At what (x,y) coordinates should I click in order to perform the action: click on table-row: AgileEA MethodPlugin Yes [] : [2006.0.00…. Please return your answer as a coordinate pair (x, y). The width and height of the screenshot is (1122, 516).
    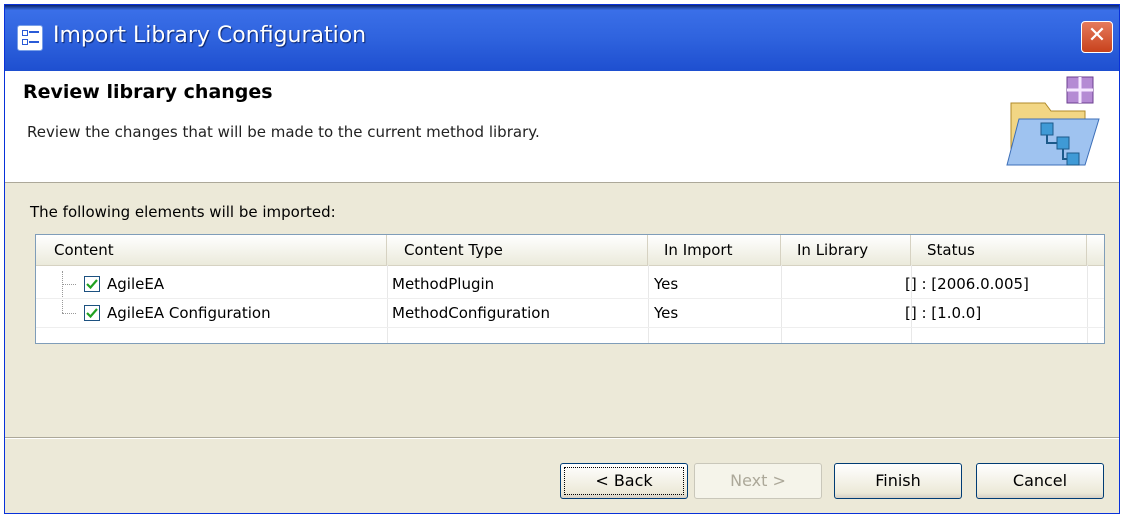
    Looking at the image, I should click on (570, 284).